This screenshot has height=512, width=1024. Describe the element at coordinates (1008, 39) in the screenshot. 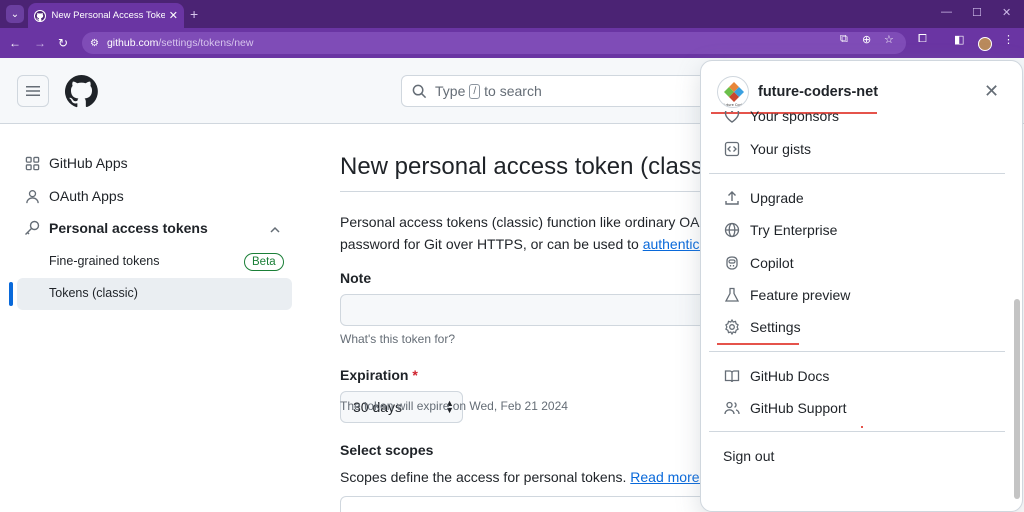

I see `browser-menu-icon: ⋮` at that location.